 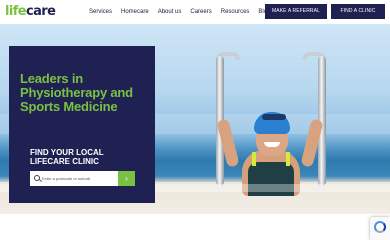 I want to click on nav-item-services: Services, so click(x=100, y=12).